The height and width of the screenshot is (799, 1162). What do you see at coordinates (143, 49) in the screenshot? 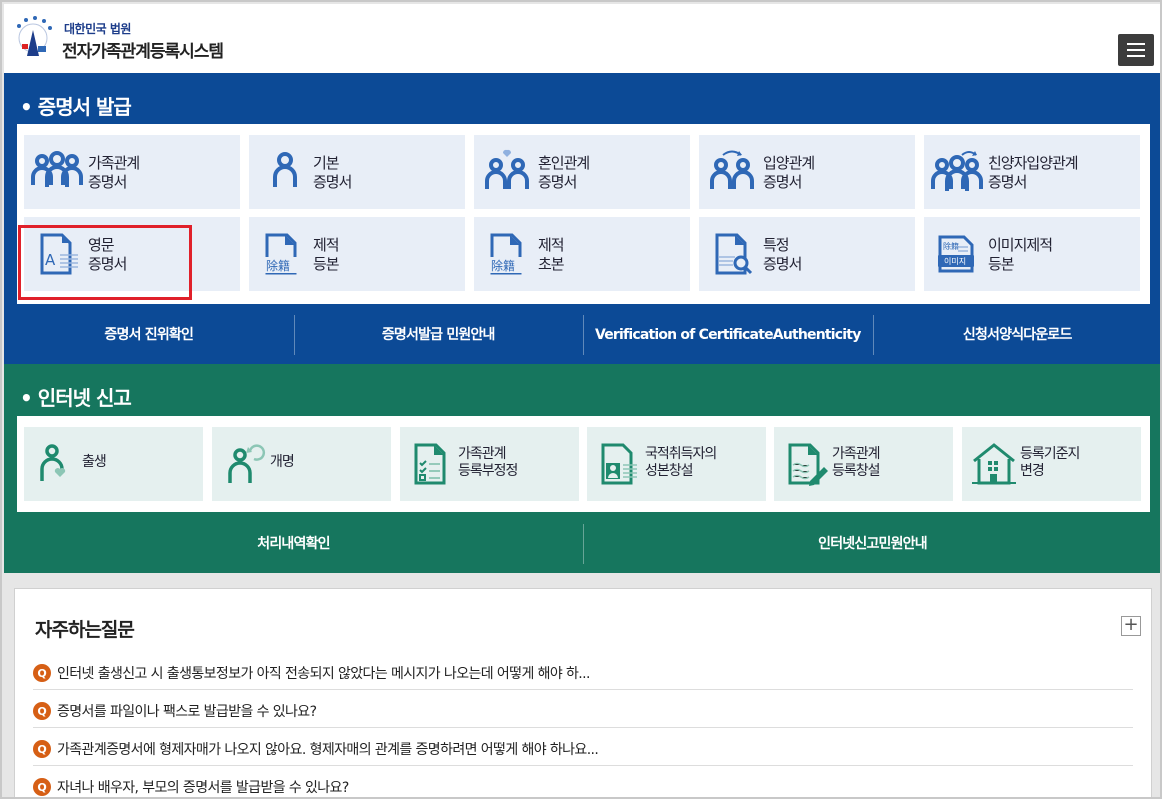
I see `brand-title: 전자가족관계등록시스템` at bounding box center [143, 49].